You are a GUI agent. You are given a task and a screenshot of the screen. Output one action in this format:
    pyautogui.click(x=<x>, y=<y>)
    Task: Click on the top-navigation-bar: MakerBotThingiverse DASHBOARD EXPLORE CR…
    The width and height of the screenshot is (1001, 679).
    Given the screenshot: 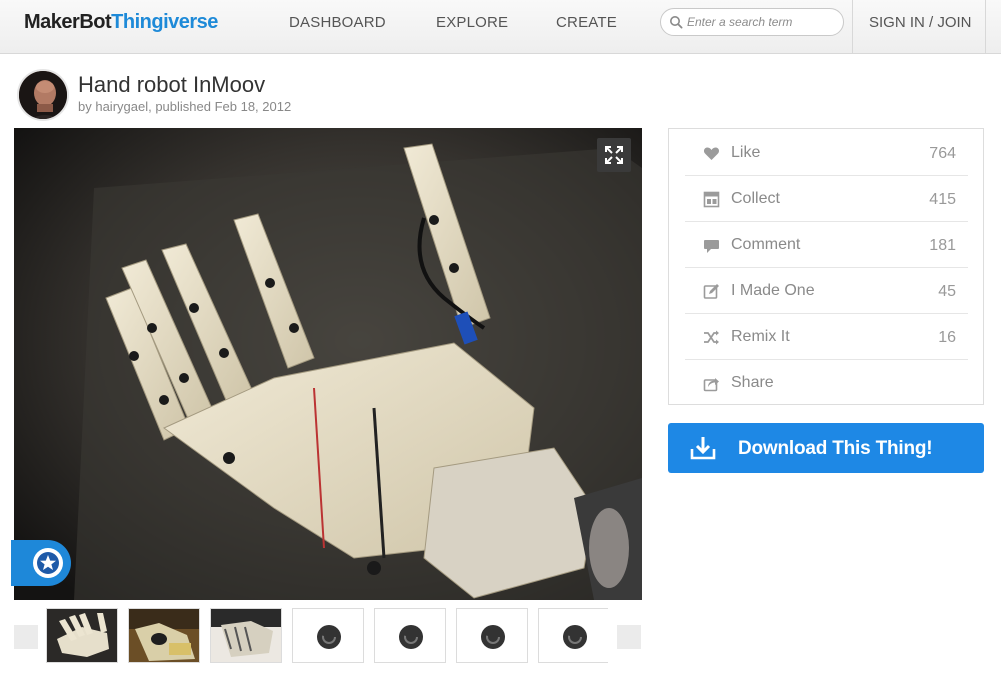 What is the action you would take?
    pyautogui.click(x=500, y=27)
    